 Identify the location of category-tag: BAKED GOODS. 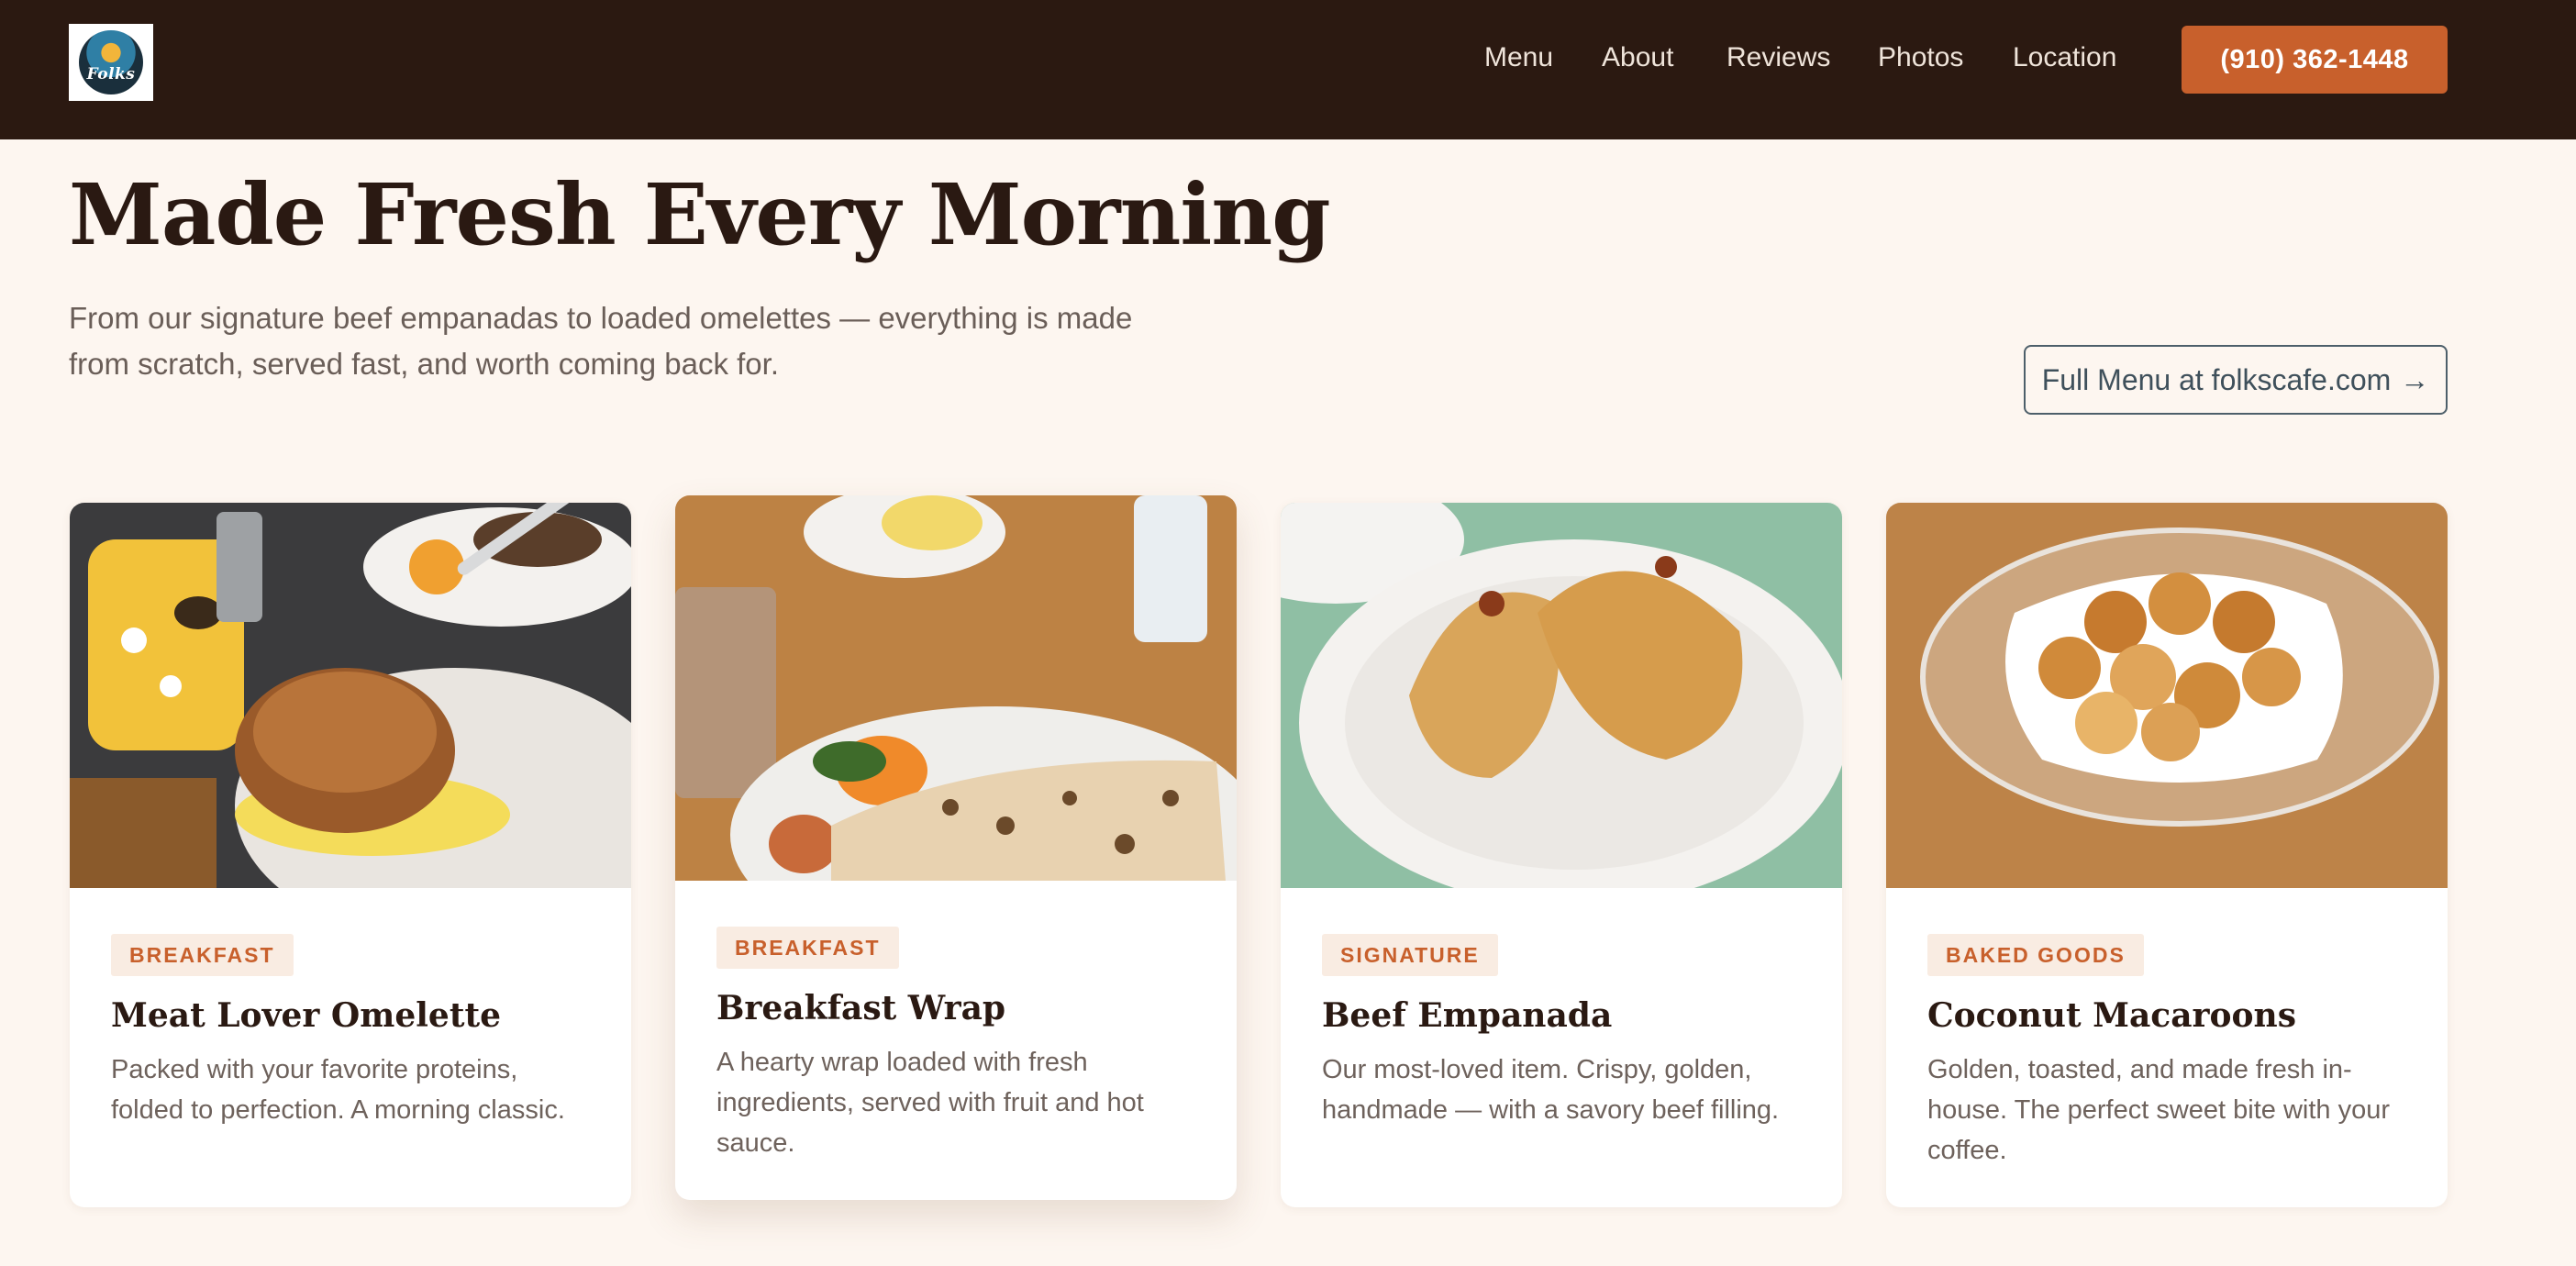
(2035, 955).